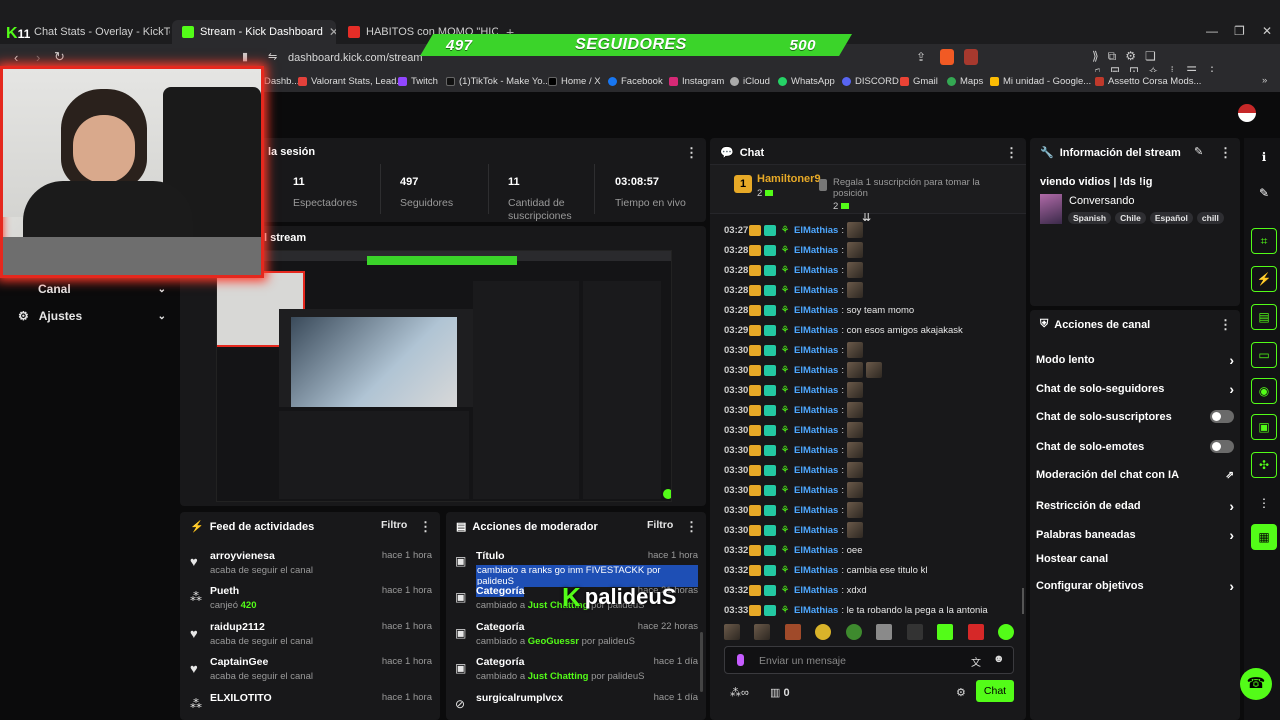 Image resolution: width=1280 pixels, height=720 pixels. Describe the element at coordinates (1101, 201) in the screenshot. I see `category-name: Conversando` at that location.